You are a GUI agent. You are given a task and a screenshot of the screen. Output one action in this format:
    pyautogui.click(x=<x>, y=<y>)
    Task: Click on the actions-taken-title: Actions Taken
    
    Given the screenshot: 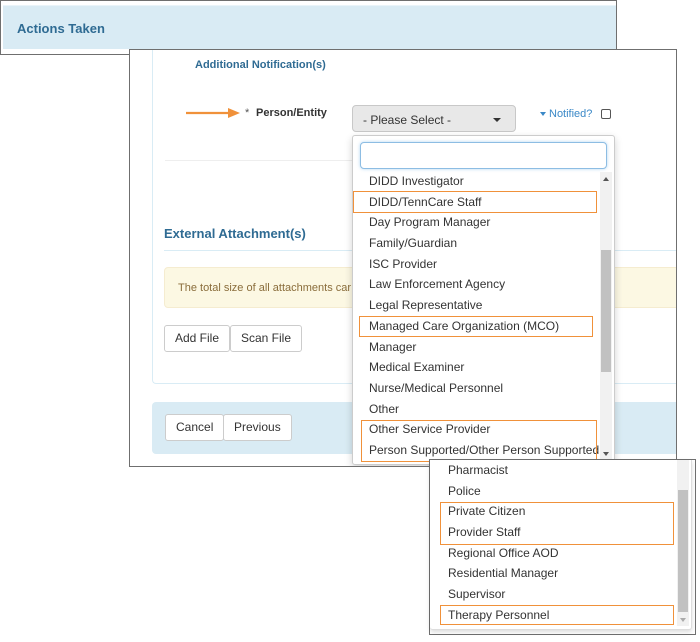 What is the action you would take?
    pyautogui.click(x=61, y=28)
    